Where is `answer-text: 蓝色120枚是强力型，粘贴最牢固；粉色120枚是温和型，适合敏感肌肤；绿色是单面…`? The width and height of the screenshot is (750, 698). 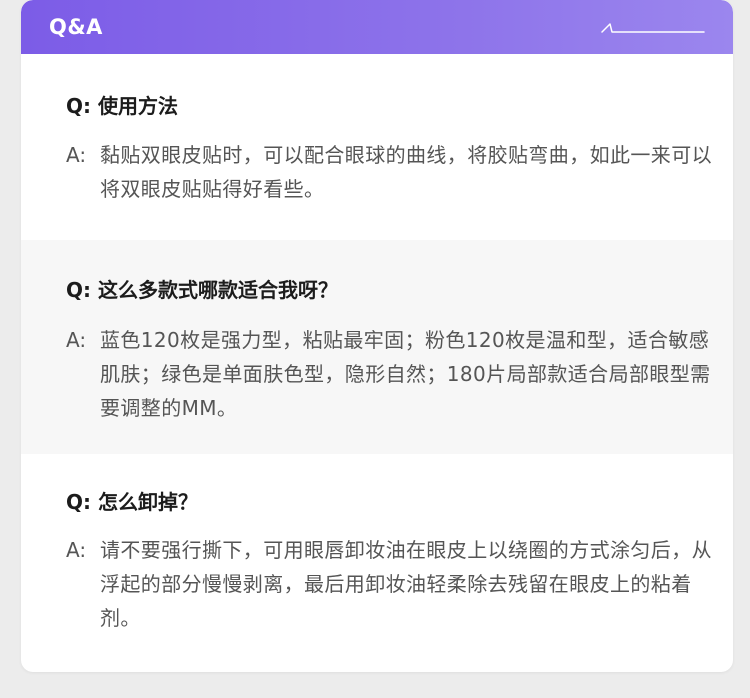
answer-text: 蓝色120枚是强力型，粘贴最牢固；粉色120枚是温和型，适合敏感肌肤；绿色是单面… is located at coordinates (405, 374).